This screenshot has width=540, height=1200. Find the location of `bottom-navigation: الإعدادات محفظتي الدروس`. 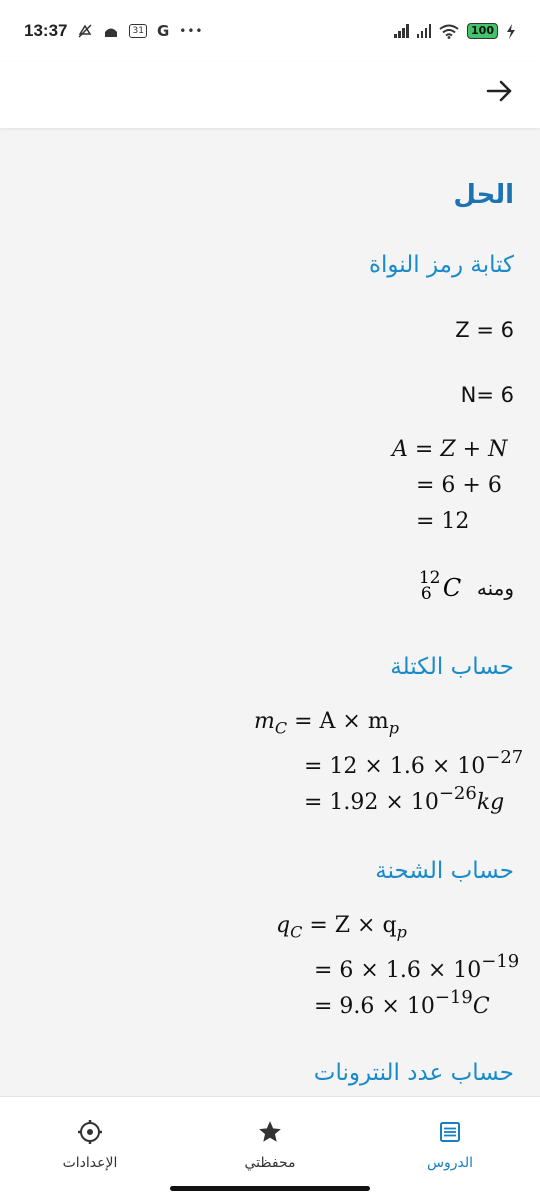

bottom-navigation: الإعدادات محفظتي الدروس is located at coordinates (270, 1148).